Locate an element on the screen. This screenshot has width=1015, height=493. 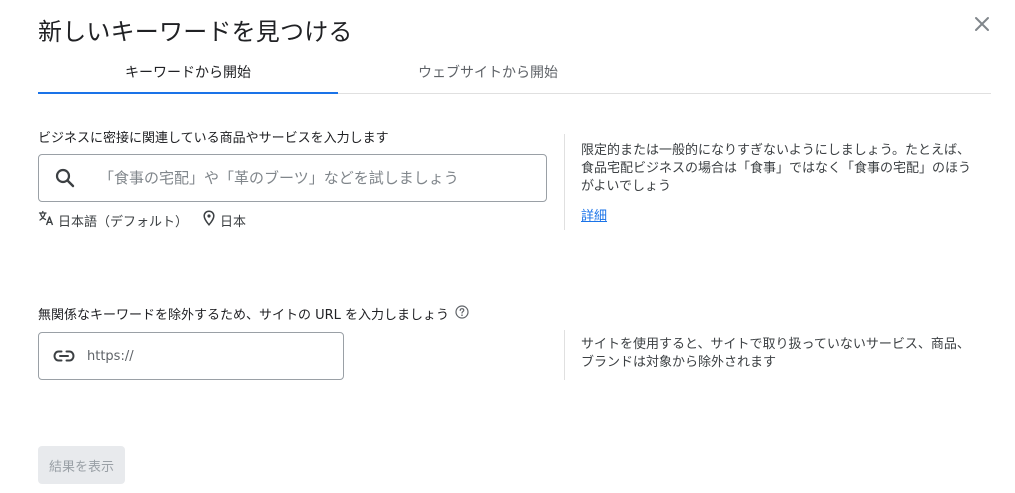
url-section-label: 無関係なキーワードを除外するため、サイトの URL を入力しましょう is located at coordinates (253, 313).